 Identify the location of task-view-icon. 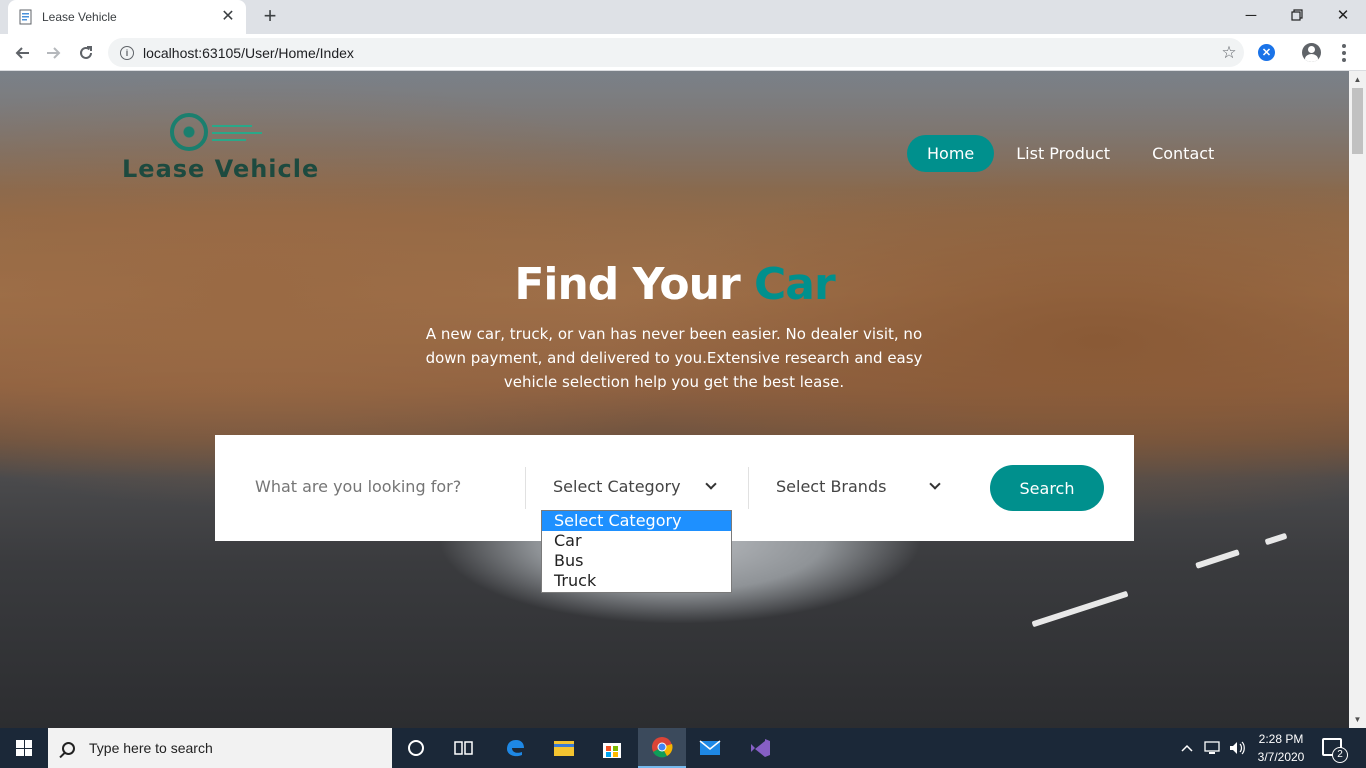
(464, 748).